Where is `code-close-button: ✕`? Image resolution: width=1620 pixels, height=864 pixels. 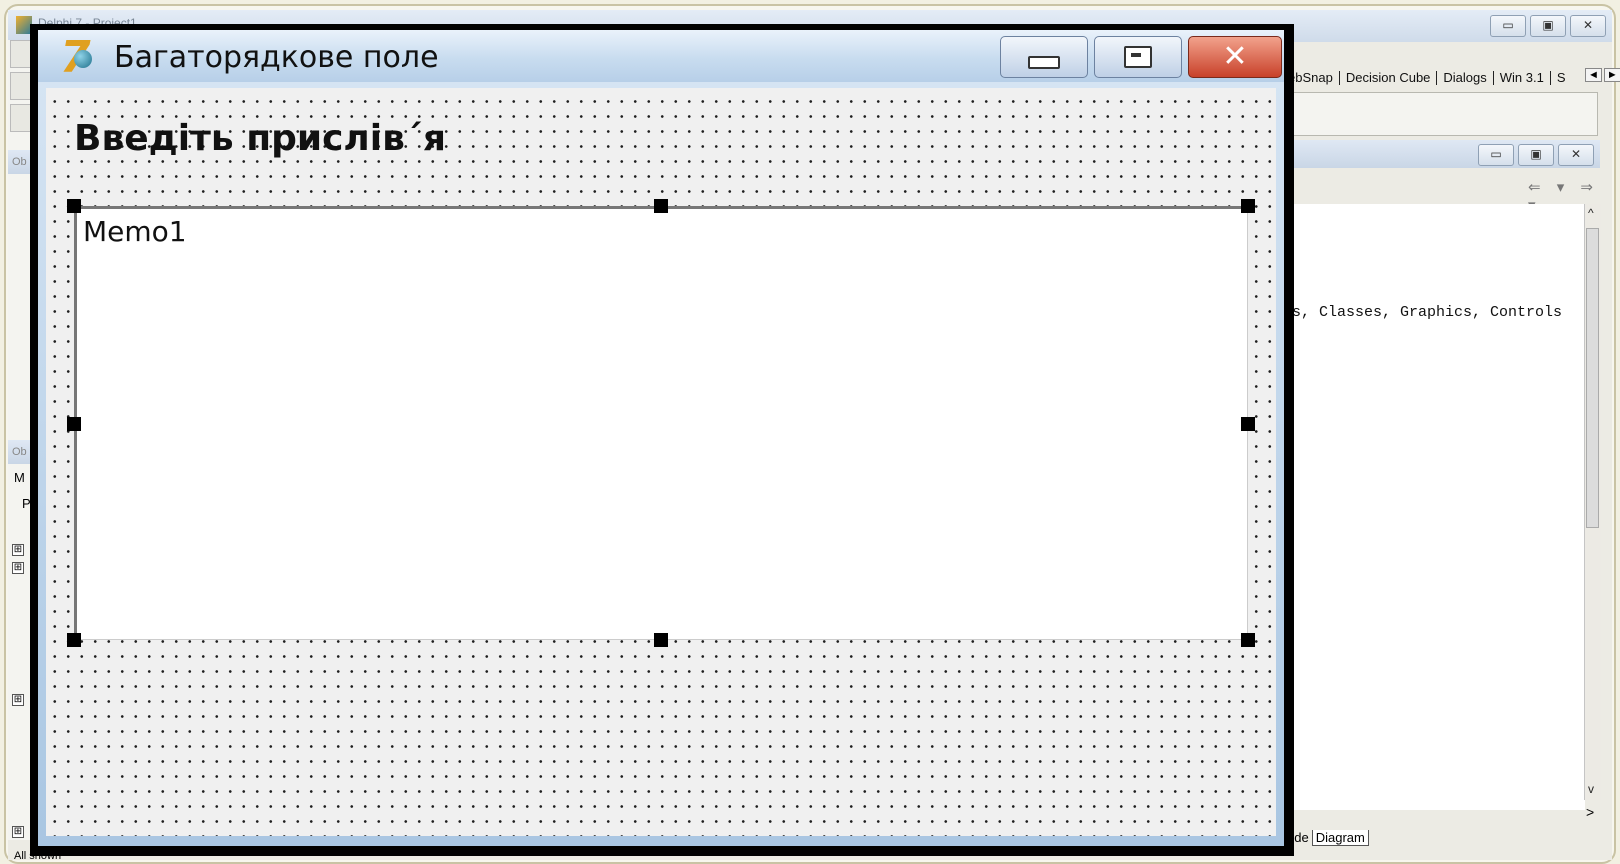 code-close-button: ✕ is located at coordinates (1576, 155).